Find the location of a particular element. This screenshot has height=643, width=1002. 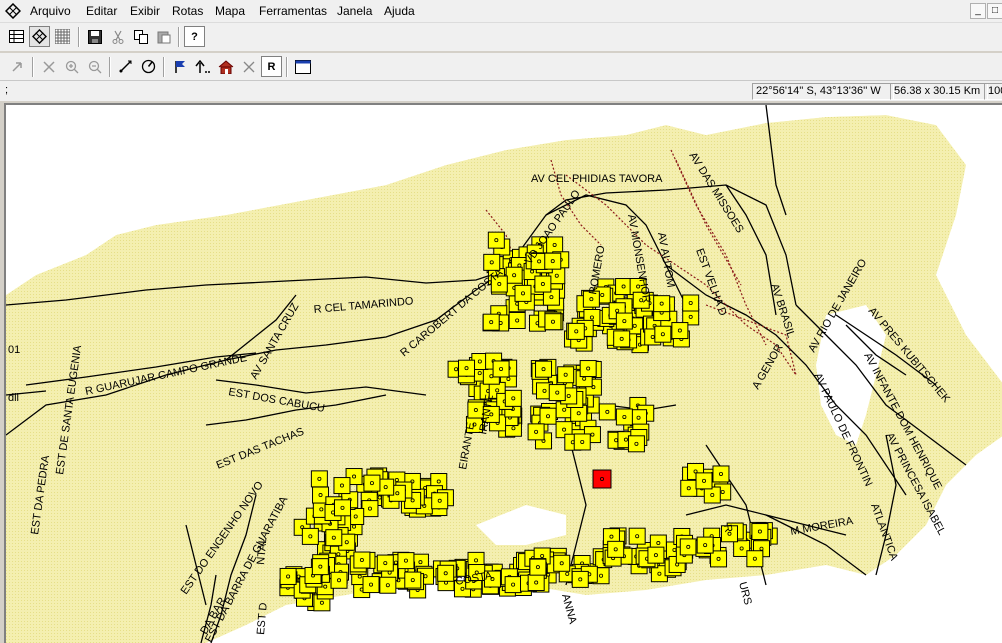

map-view-button is located at coordinates (39, 36).